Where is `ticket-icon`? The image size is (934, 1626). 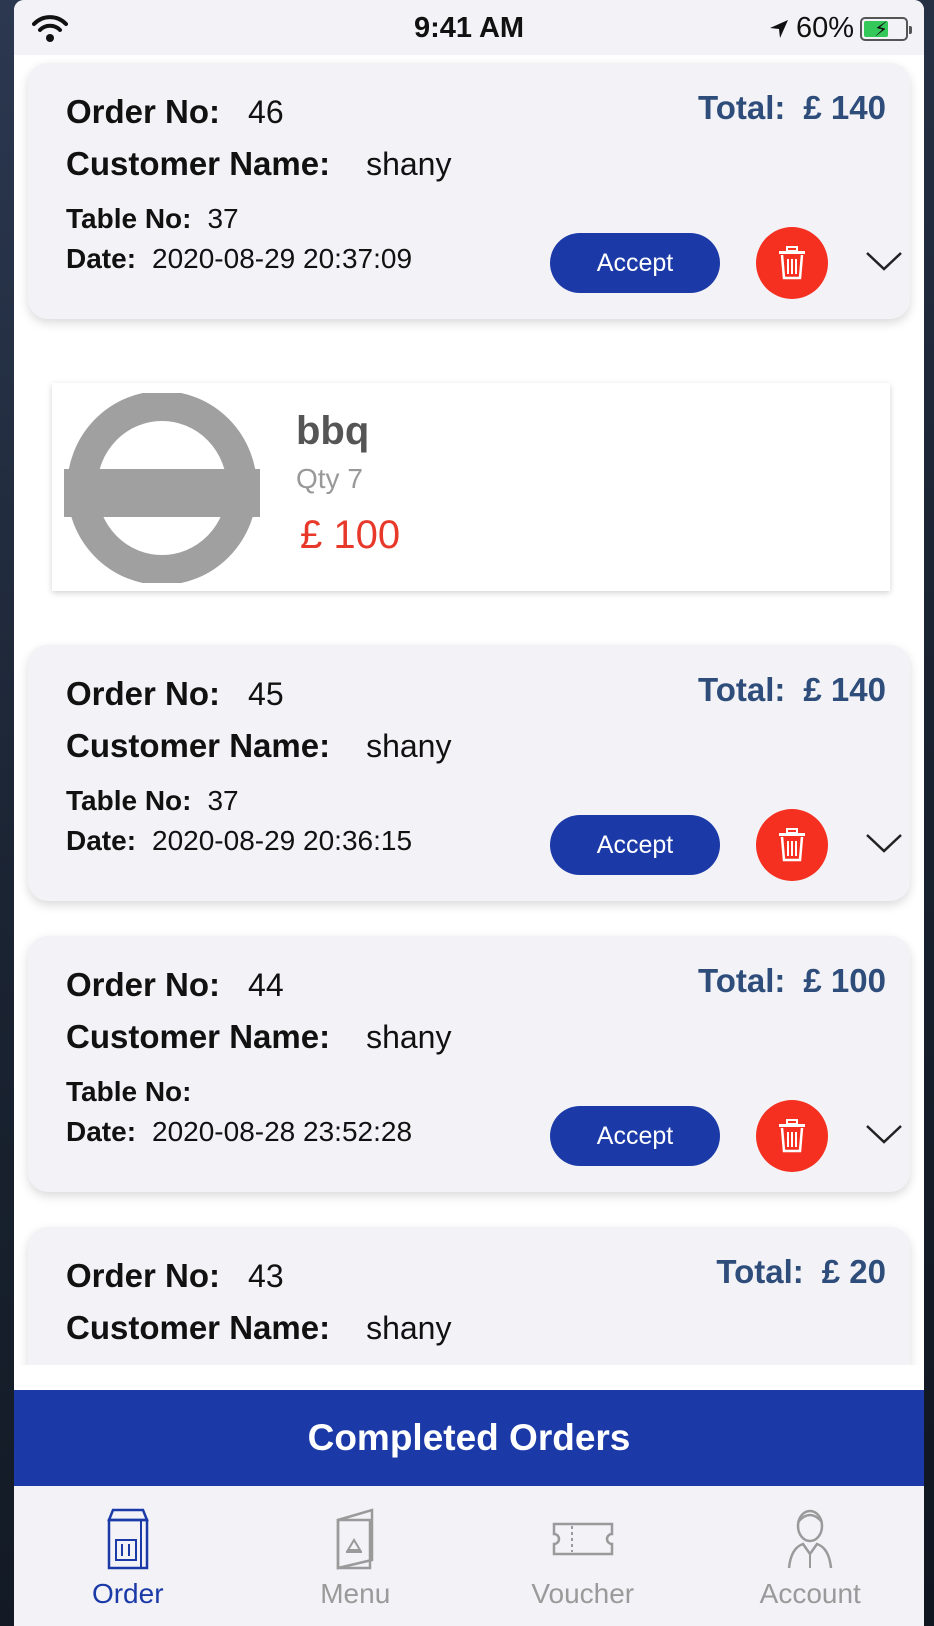
ticket-icon is located at coordinates (582, 1539).